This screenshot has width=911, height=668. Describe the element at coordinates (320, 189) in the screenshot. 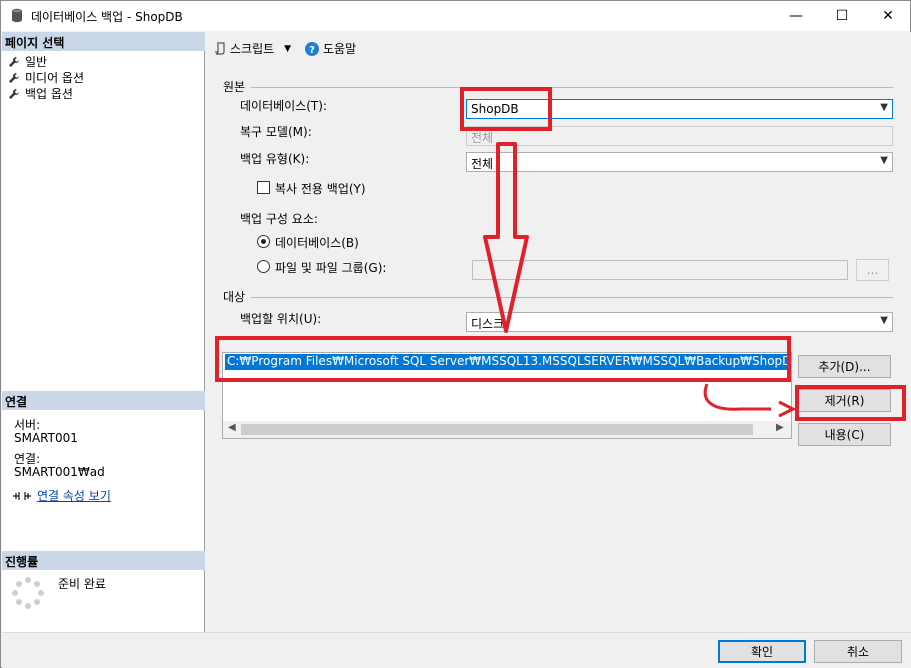

I see `copy-only-label: 복사 전용 백업(Y)` at that location.